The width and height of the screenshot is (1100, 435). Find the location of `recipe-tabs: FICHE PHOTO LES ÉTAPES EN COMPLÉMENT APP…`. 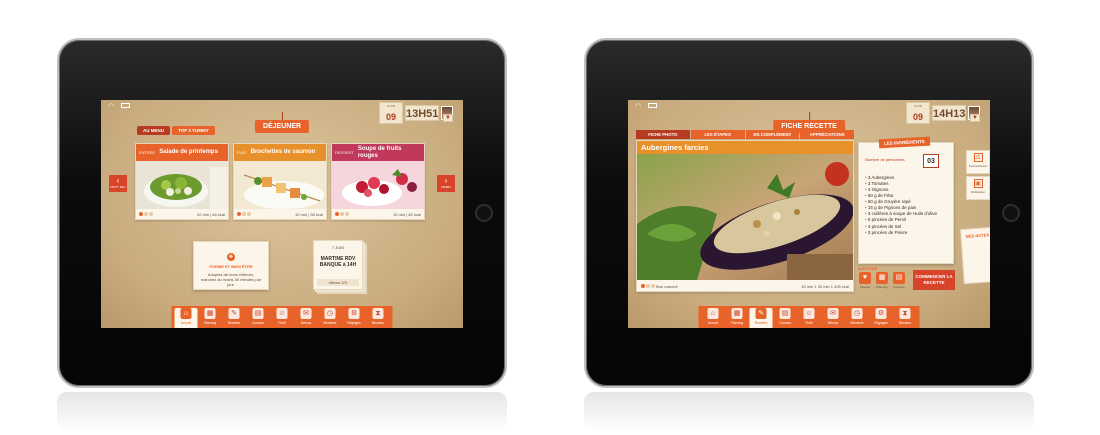

recipe-tabs: FICHE PHOTO LES ÉTAPES EN COMPLÉMENT APP… is located at coordinates (745, 134).